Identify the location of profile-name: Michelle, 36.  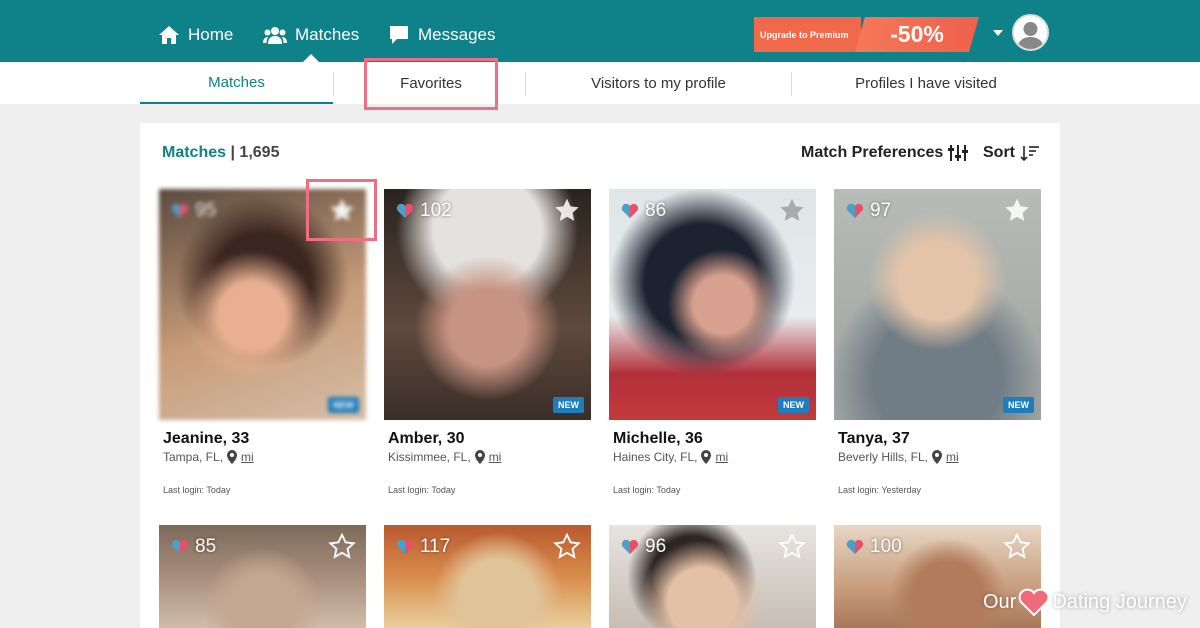
(658, 439).